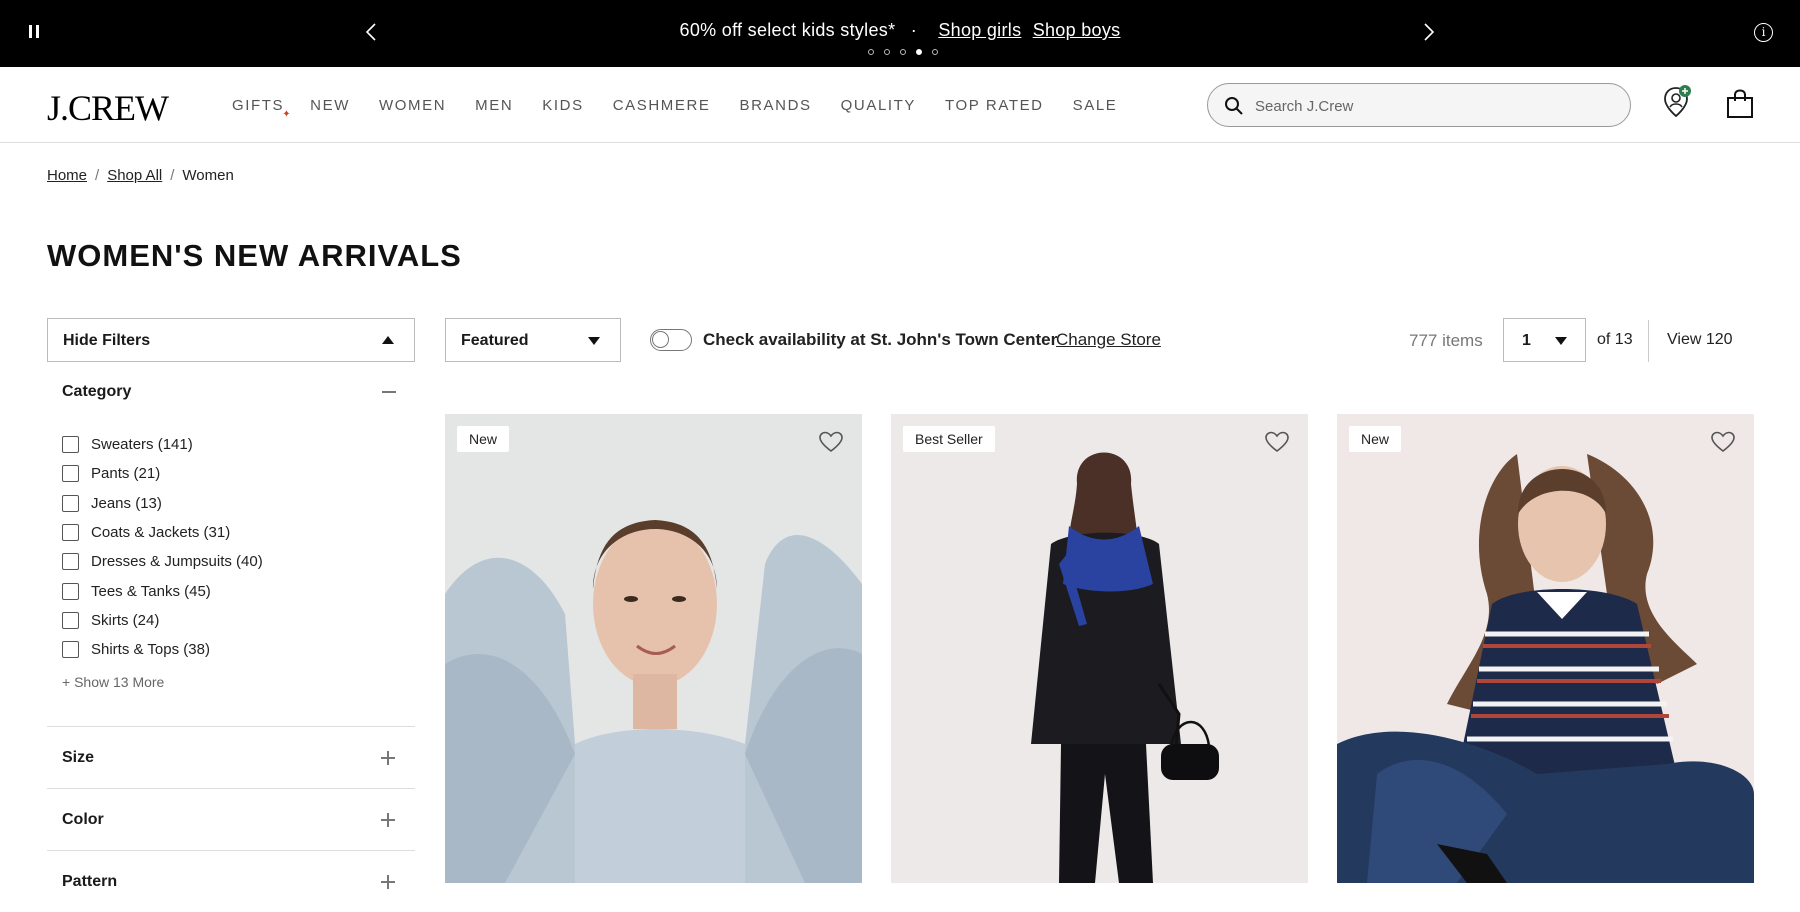 The height and width of the screenshot is (912, 1800). What do you see at coordinates (107, 340) in the screenshot?
I see `hide-filters-label: Hide Filters` at bounding box center [107, 340].